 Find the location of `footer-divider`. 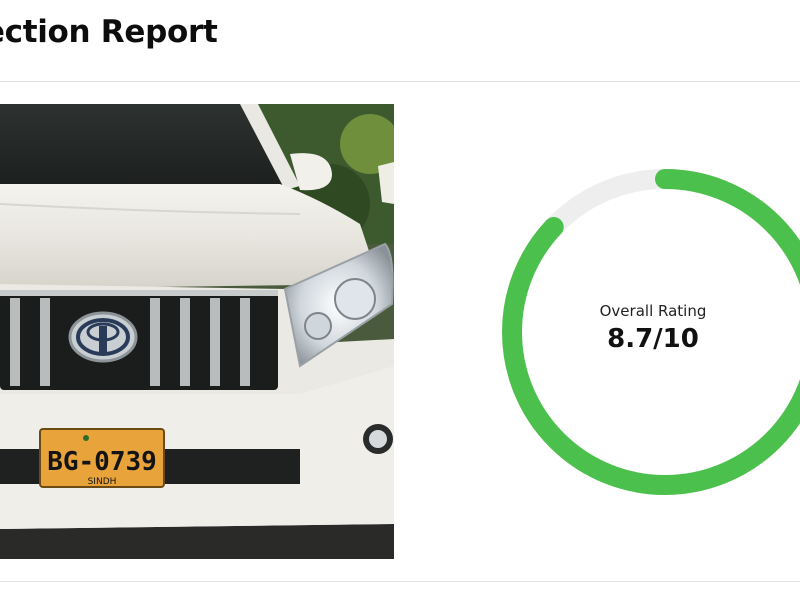

footer-divider is located at coordinates (400, 581).